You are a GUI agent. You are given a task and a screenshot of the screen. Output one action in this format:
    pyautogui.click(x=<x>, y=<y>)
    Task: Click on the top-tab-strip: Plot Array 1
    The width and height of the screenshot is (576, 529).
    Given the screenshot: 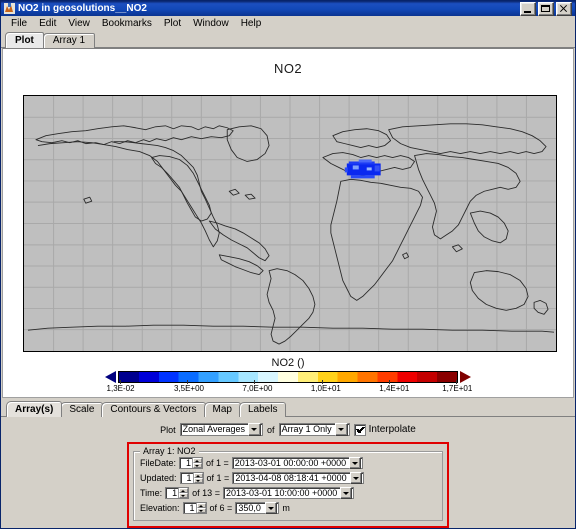 What is the action you would take?
    pyautogui.click(x=288, y=40)
    